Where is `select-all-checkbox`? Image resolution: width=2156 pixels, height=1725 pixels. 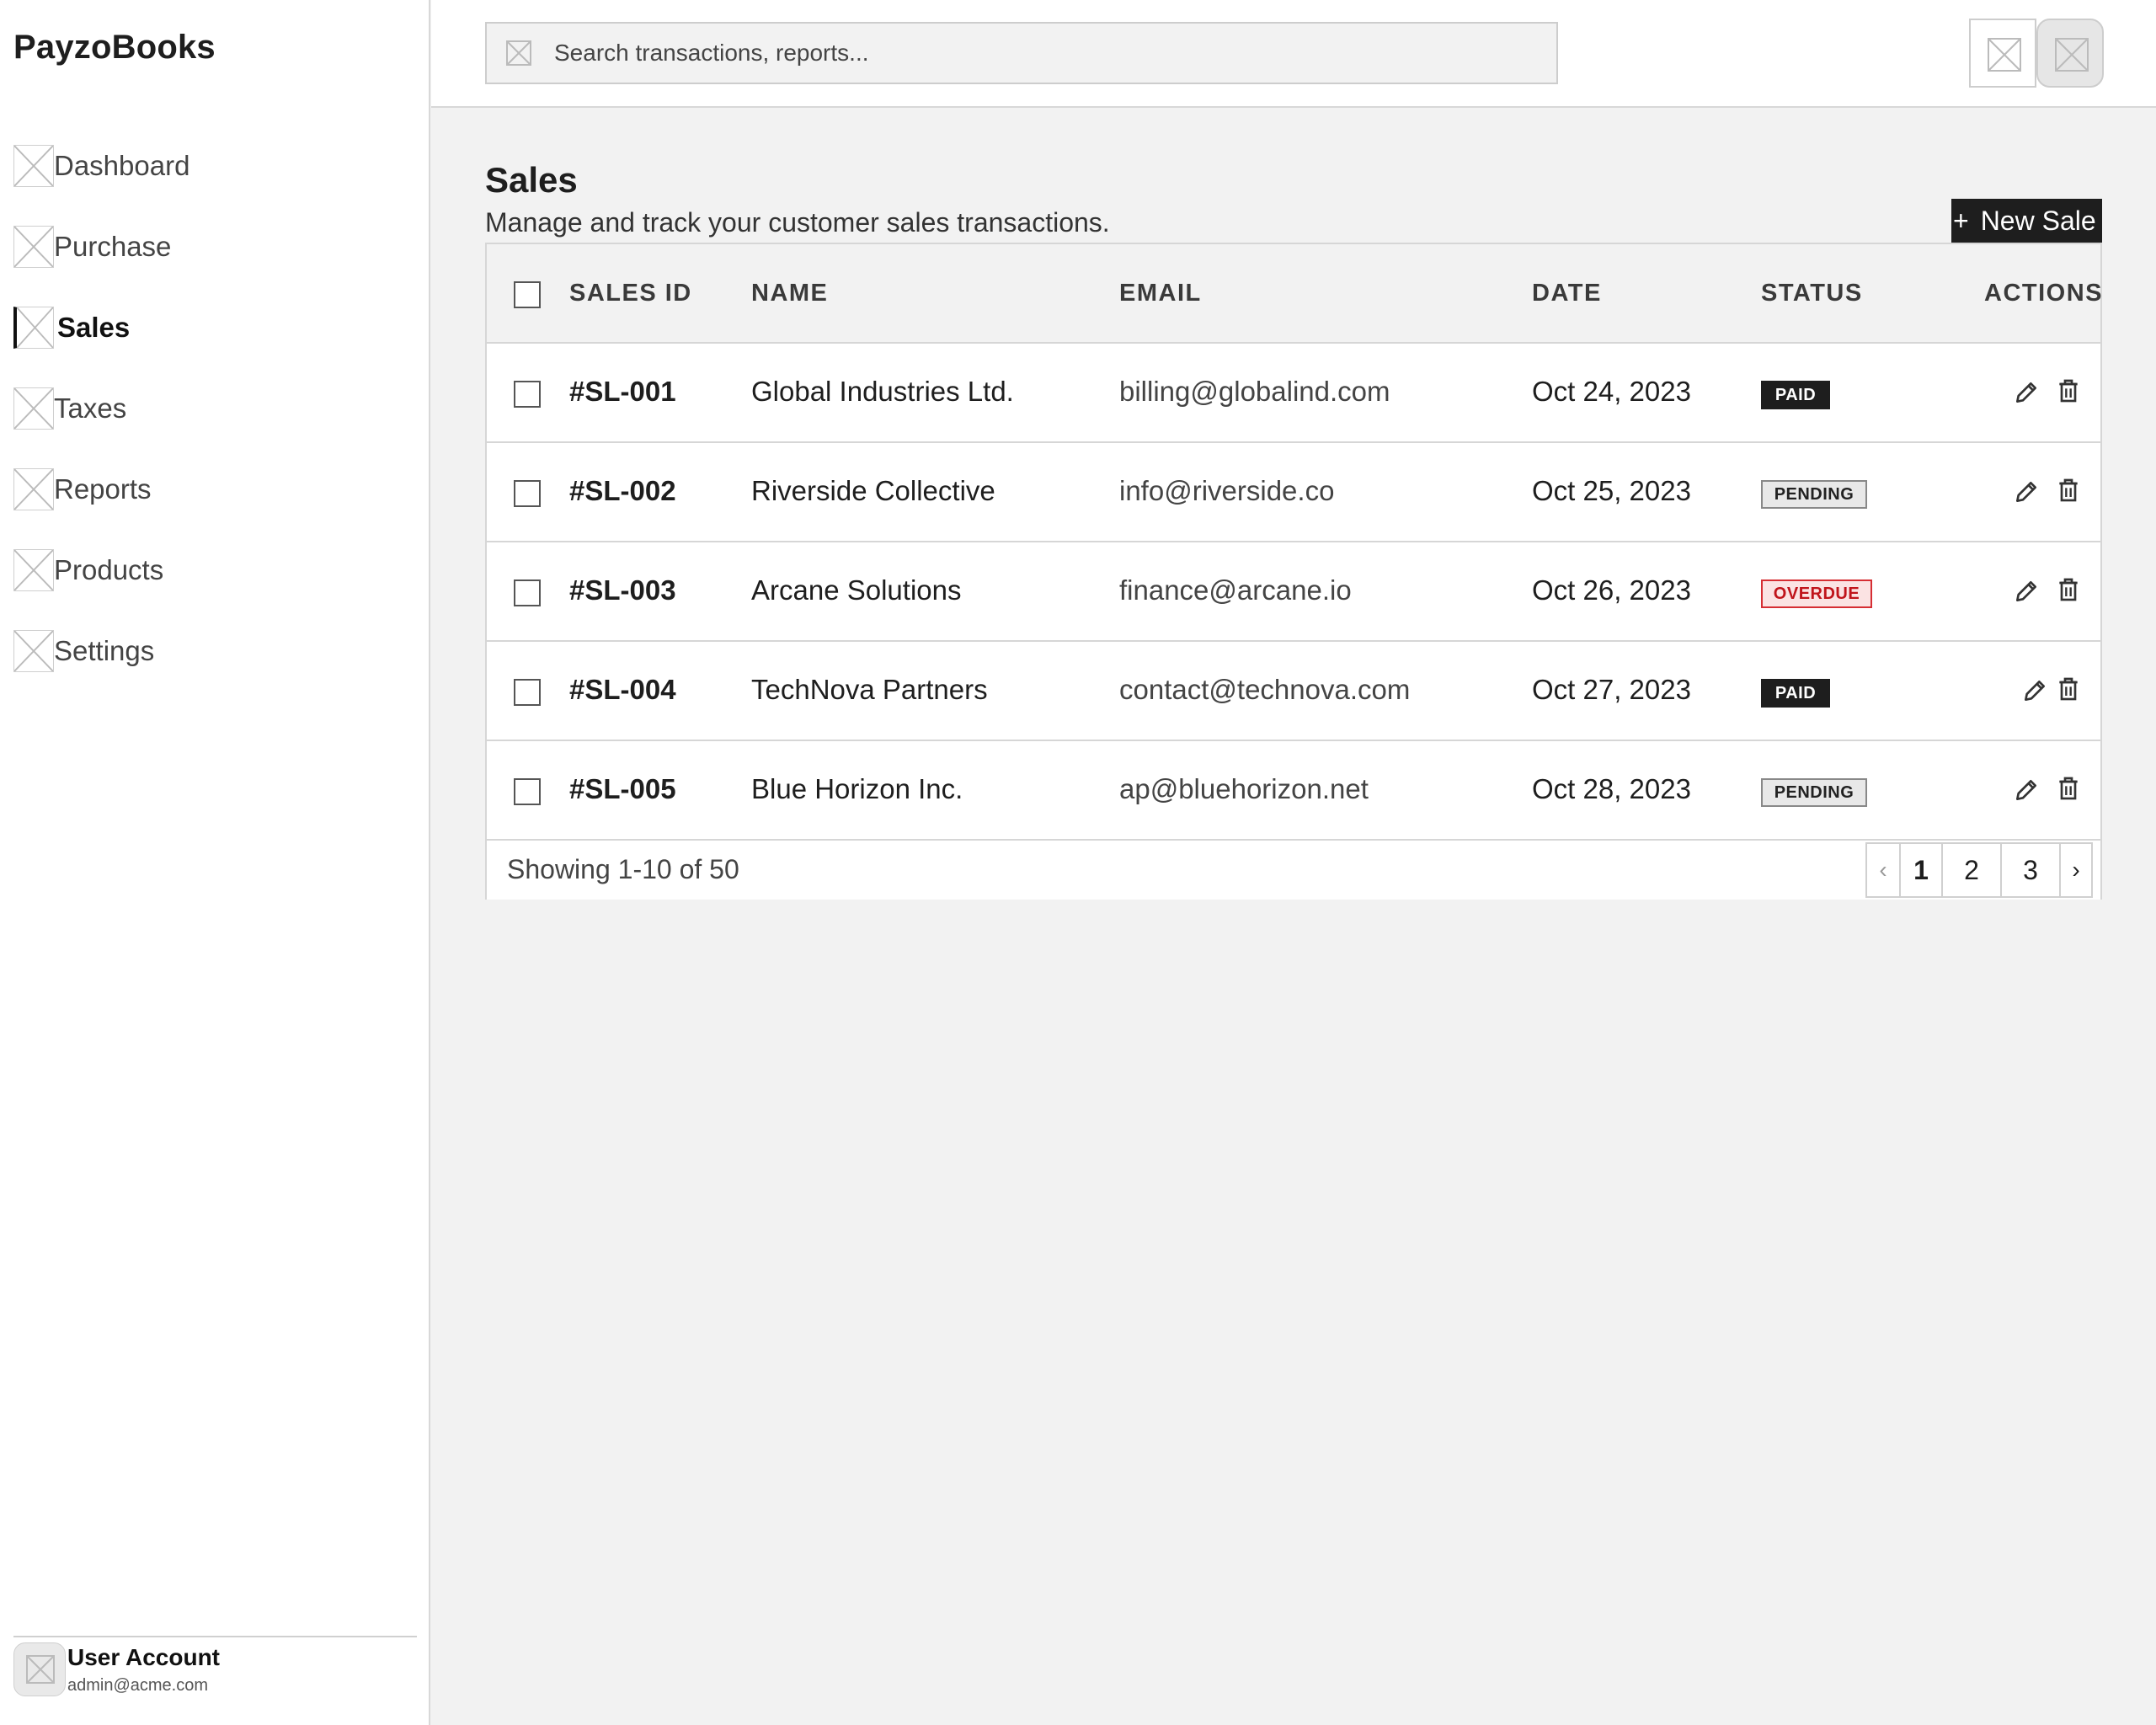
select-all-checkbox is located at coordinates (527, 294).